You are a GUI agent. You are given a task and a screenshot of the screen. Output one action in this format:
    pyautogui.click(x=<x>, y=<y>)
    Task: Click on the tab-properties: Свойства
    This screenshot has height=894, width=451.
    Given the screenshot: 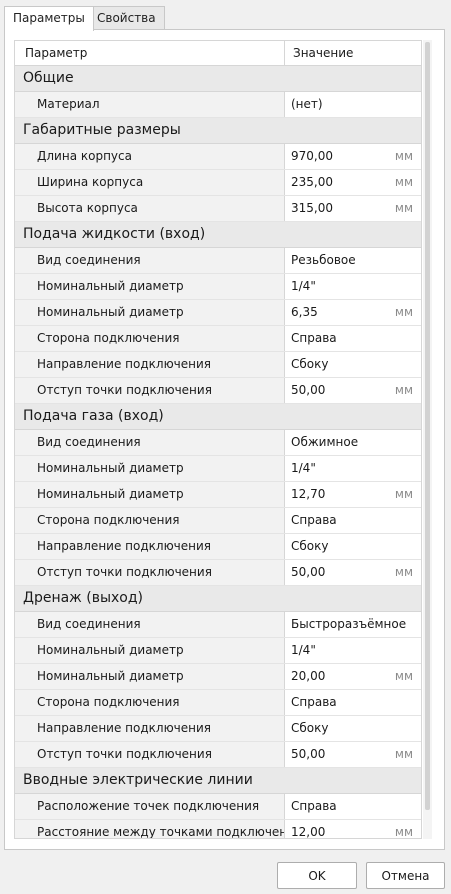 What is the action you would take?
    pyautogui.click(x=126, y=18)
    